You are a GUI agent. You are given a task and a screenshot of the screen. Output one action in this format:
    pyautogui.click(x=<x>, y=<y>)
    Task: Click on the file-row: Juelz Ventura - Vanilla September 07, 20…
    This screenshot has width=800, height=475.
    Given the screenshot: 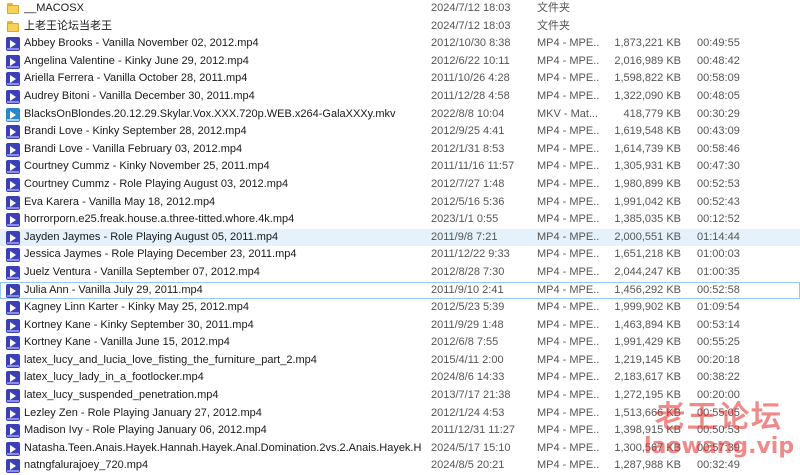 What is the action you would take?
    pyautogui.click(x=400, y=273)
    